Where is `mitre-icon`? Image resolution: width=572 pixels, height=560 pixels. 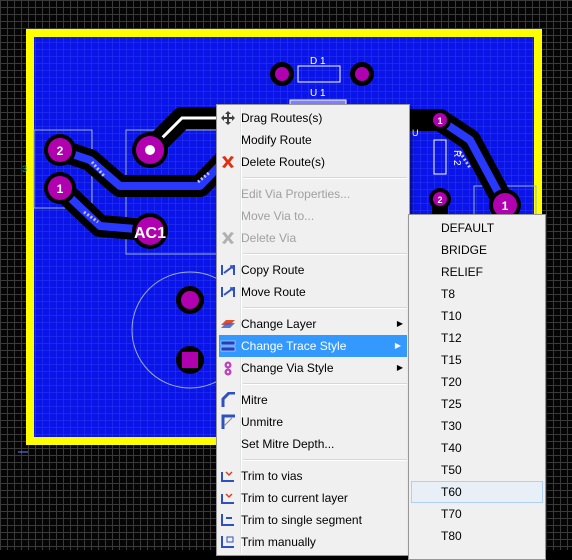
mitre-icon is located at coordinates (228, 399).